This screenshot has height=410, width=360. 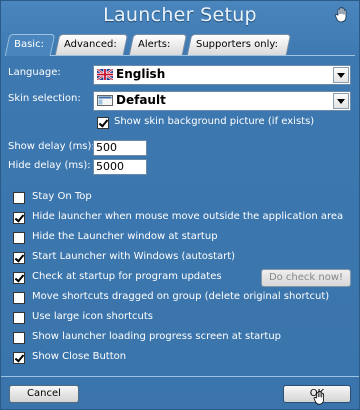 What do you see at coordinates (222, 101) in the screenshot?
I see `skin-select: Default` at bounding box center [222, 101].